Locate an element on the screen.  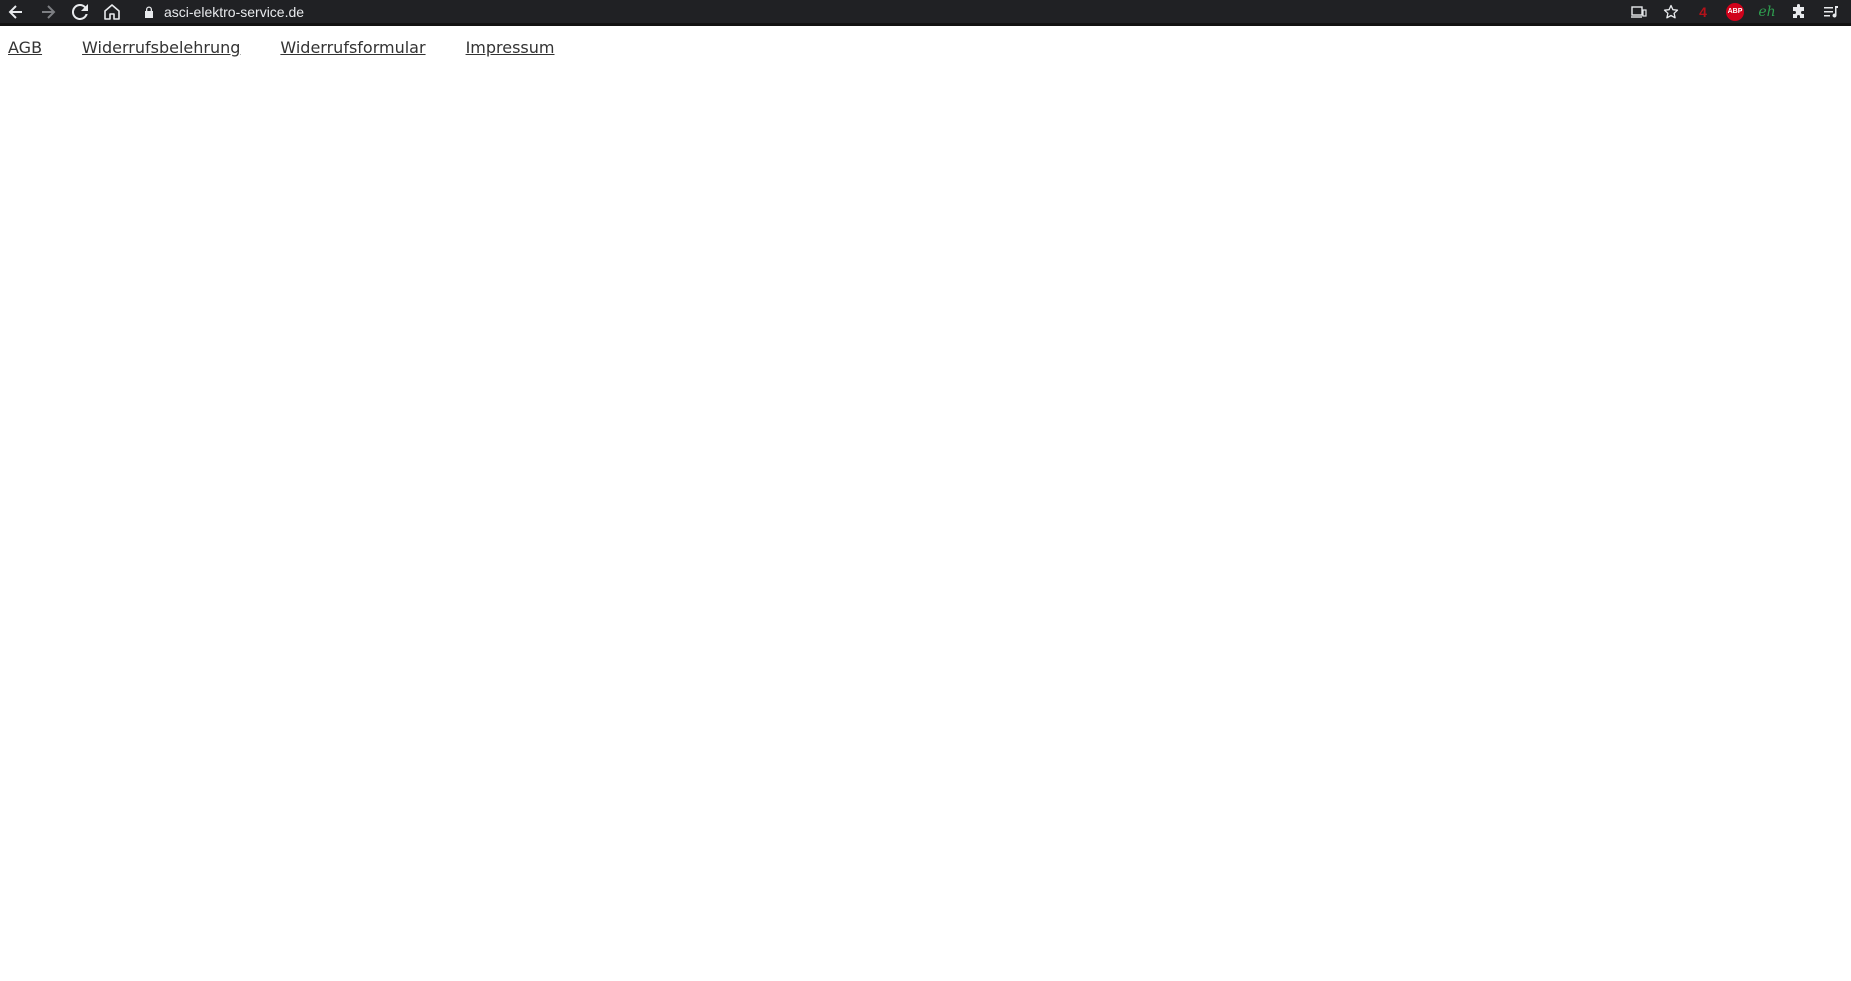
extensions-menu-button is located at coordinates (1799, 12).